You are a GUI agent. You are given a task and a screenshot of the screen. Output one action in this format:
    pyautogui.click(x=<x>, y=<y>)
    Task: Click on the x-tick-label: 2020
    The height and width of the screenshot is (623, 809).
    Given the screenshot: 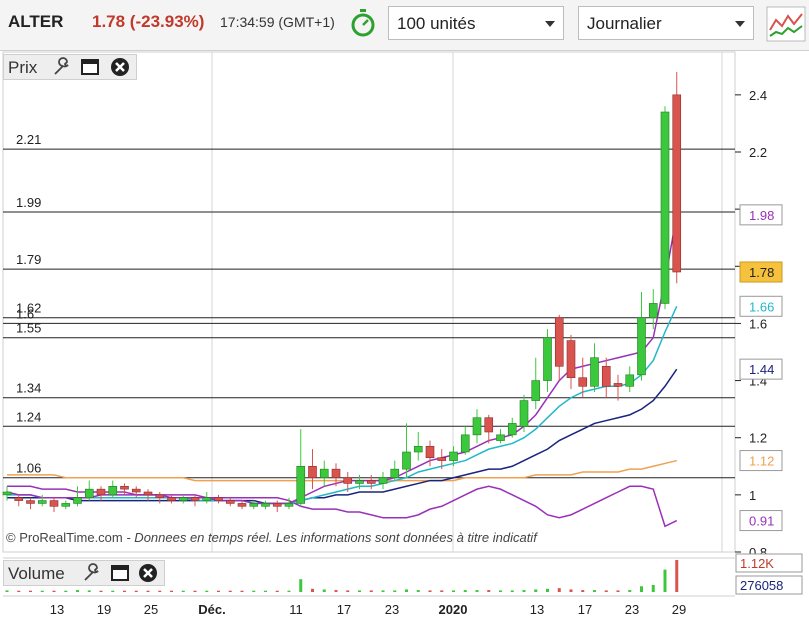 What is the action you would take?
    pyautogui.click(x=453, y=609)
    